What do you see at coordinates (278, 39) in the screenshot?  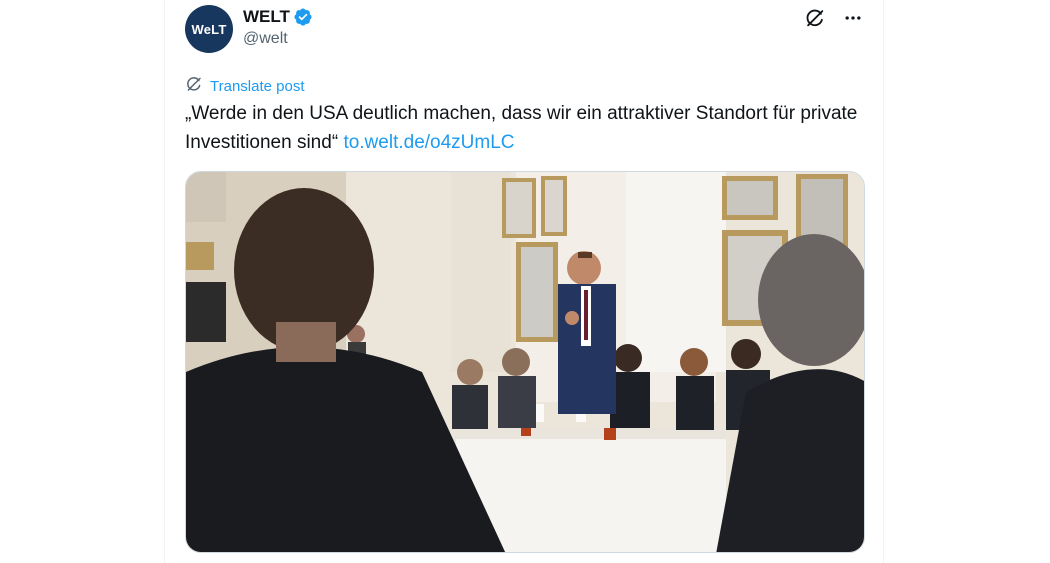 I see `author-handle: @welt` at bounding box center [278, 39].